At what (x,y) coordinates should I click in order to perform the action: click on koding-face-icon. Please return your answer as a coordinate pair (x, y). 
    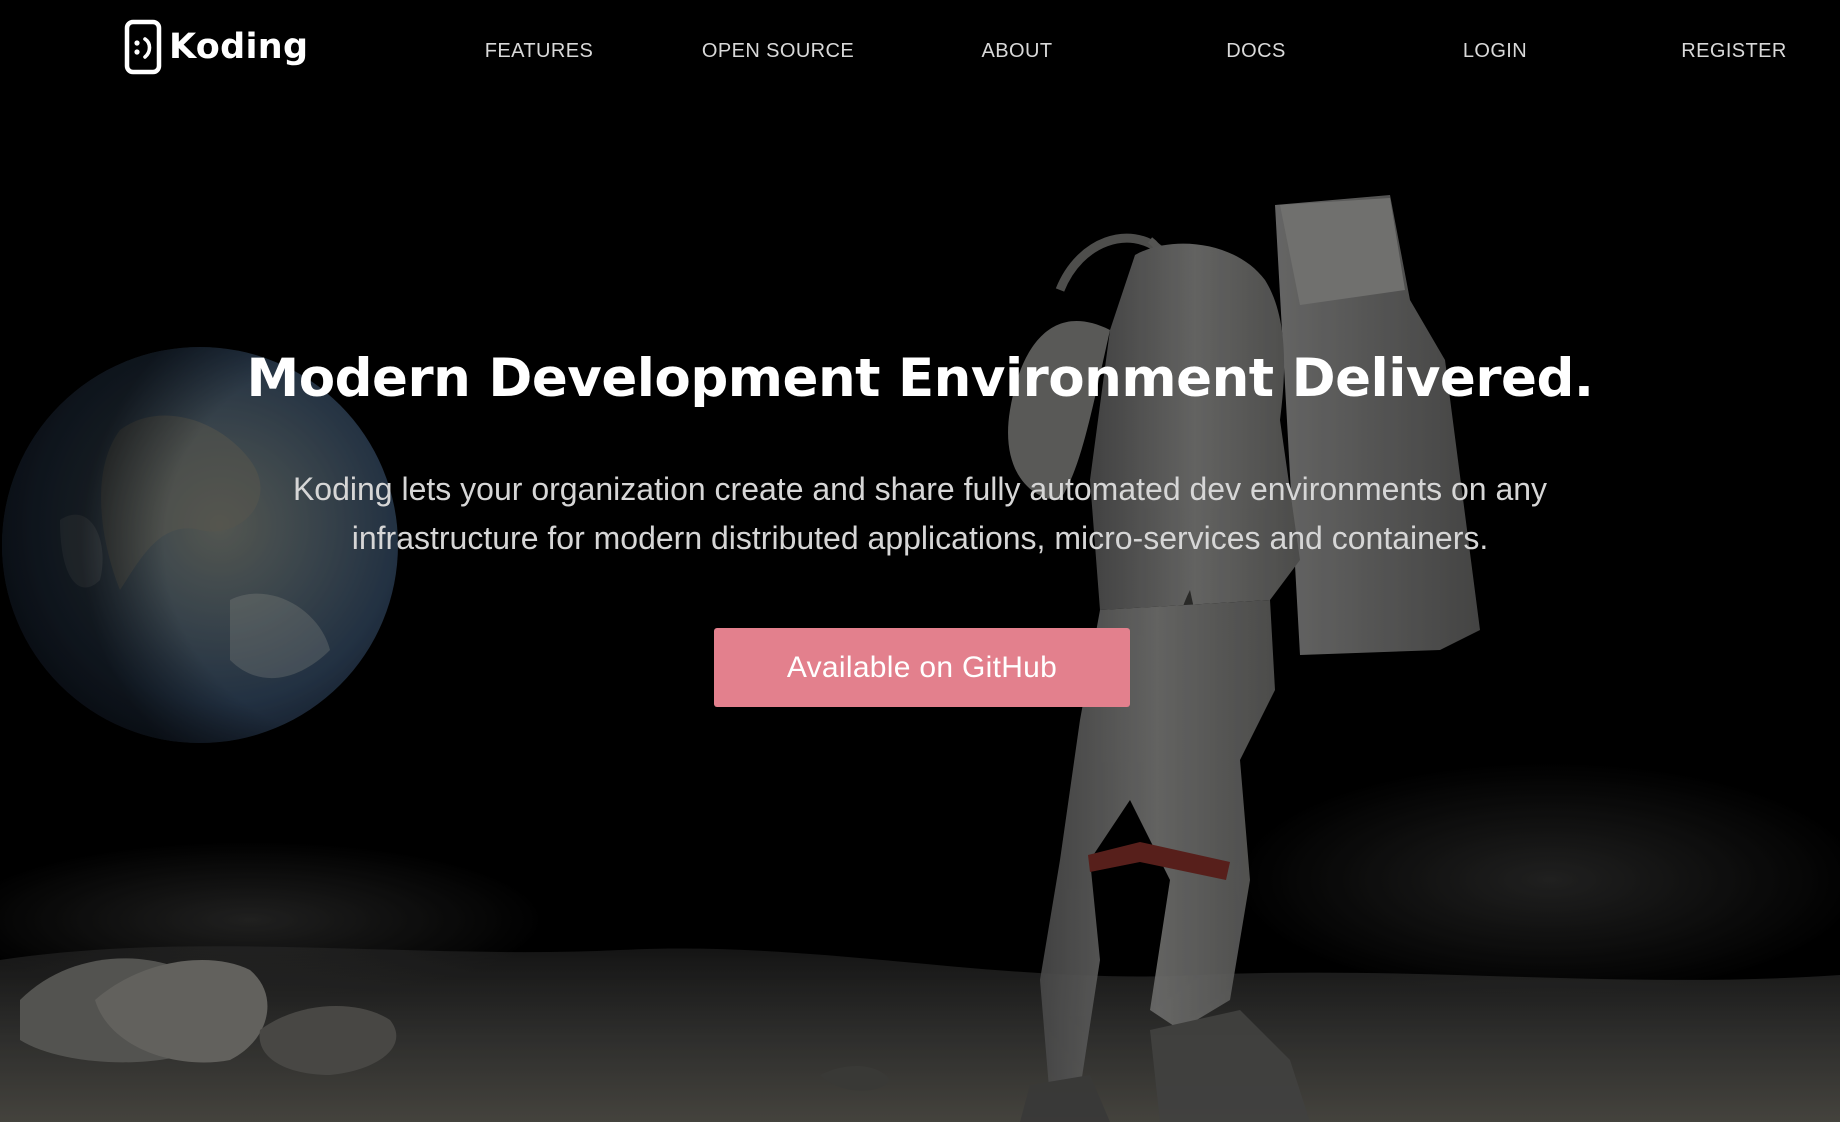
    Looking at the image, I should click on (143, 47).